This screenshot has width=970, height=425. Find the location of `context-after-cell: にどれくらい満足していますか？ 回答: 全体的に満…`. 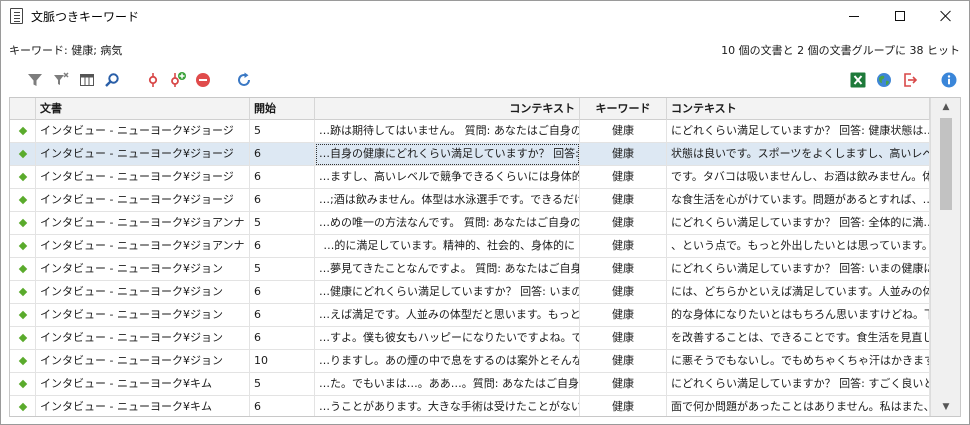

context-after-cell: にどれくらい満足していますか？ 回答: 全体的に満… is located at coordinates (798, 223).